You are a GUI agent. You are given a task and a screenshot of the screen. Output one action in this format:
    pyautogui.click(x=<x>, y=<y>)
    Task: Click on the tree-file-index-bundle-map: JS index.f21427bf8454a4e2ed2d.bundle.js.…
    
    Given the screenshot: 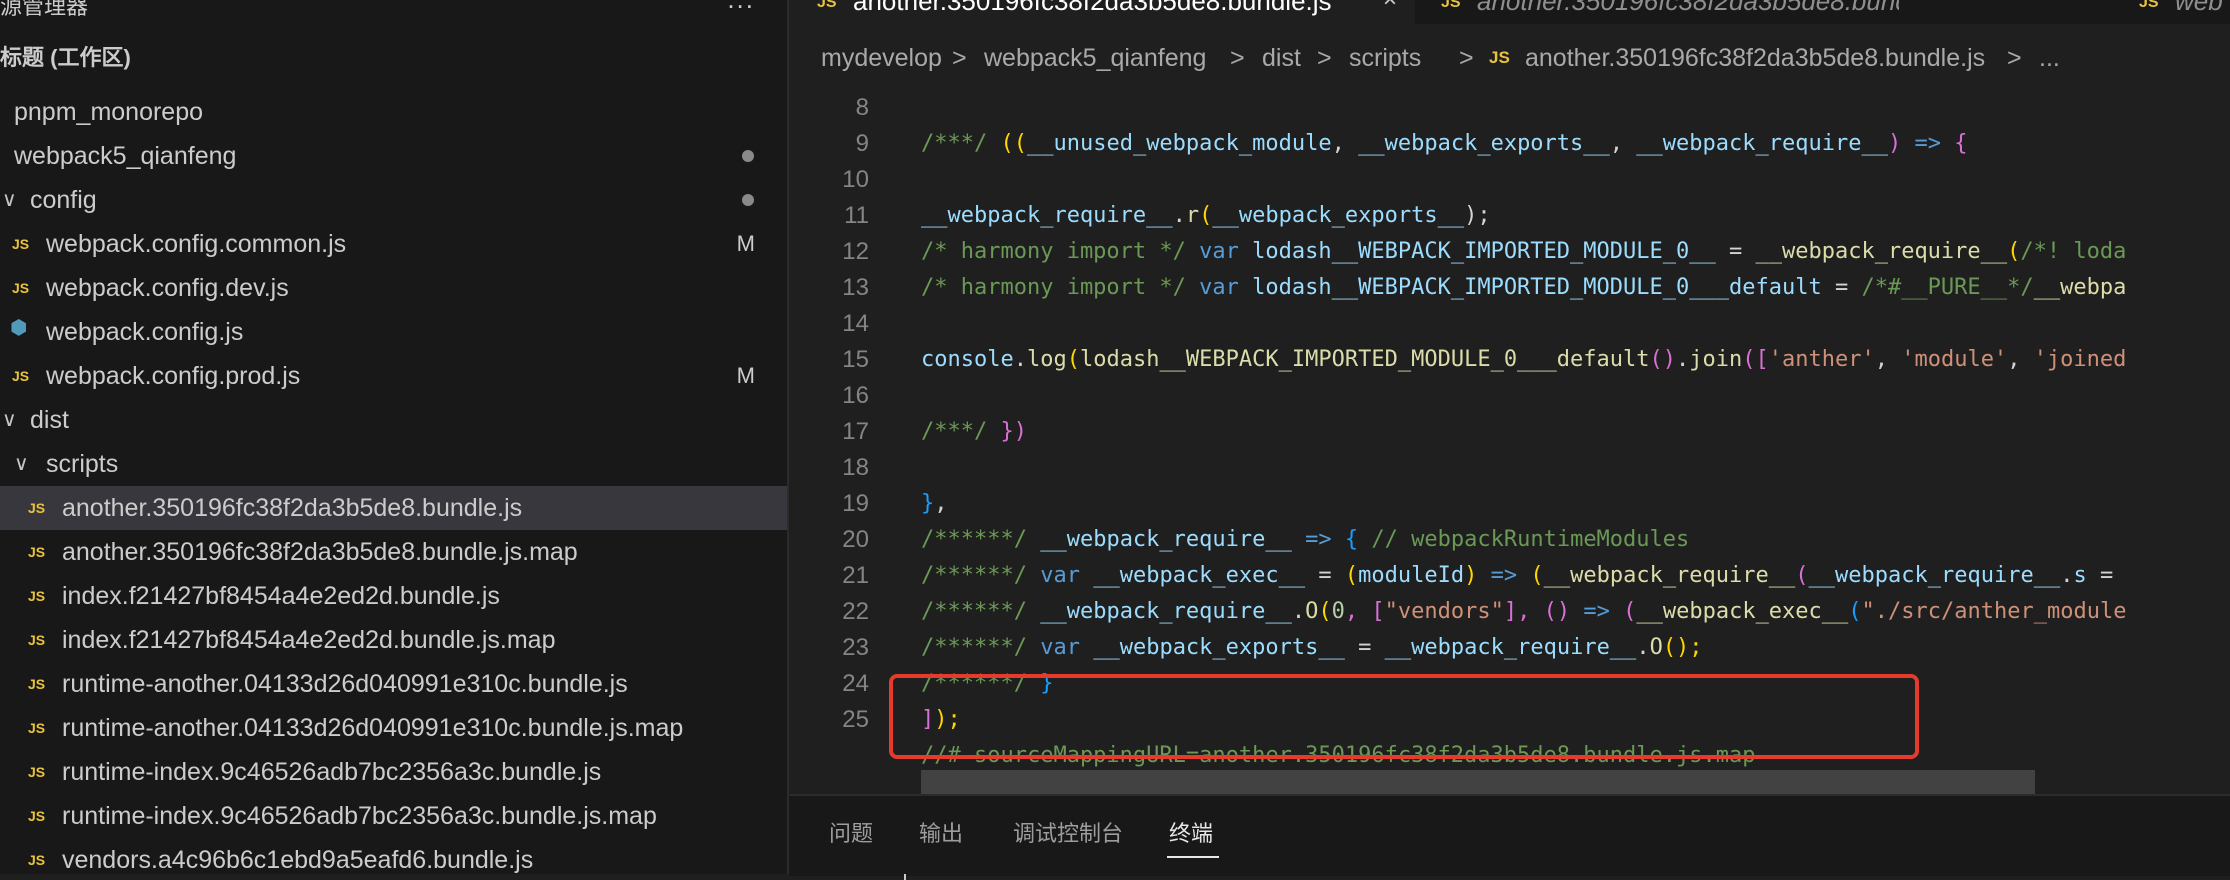 What is the action you would take?
    pyautogui.click(x=393, y=640)
    